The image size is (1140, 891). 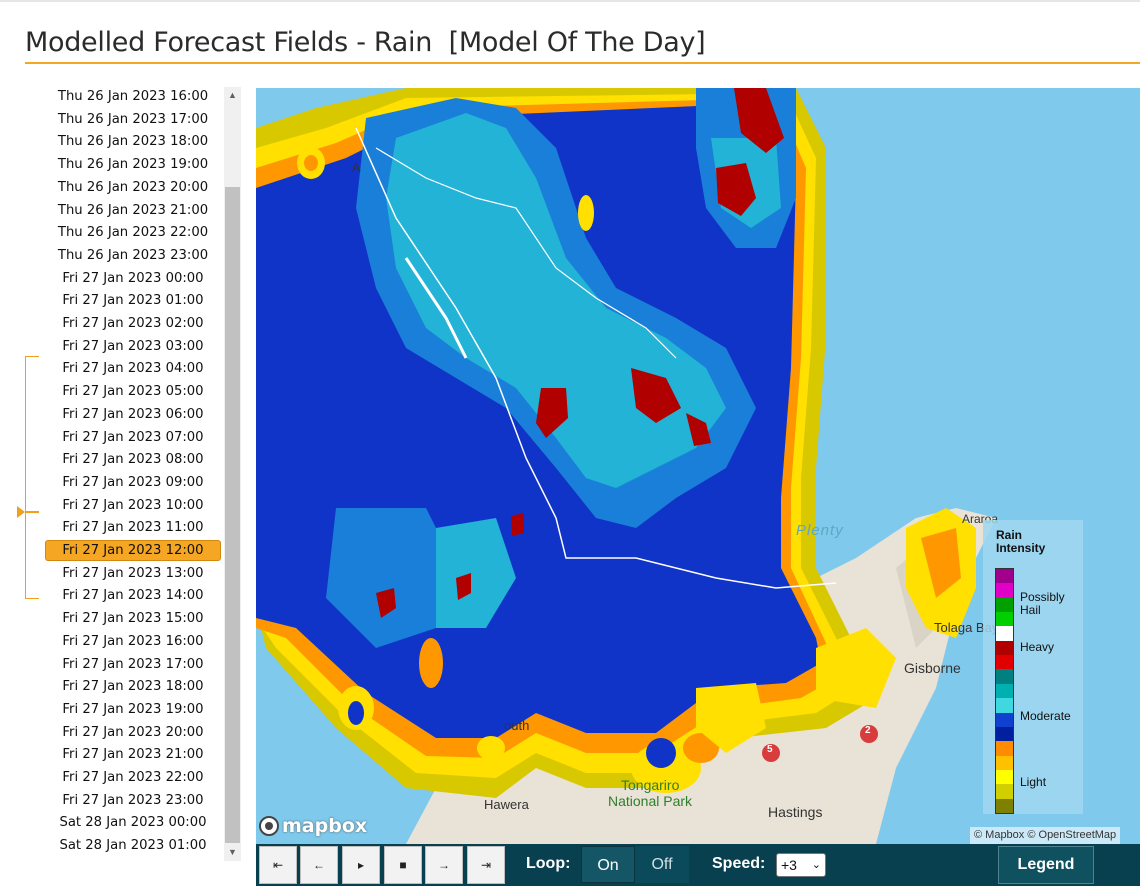 What do you see at coordinates (133, 210) in the screenshot?
I see `time-item: Thu 26 Jan 2023 21:00` at bounding box center [133, 210].